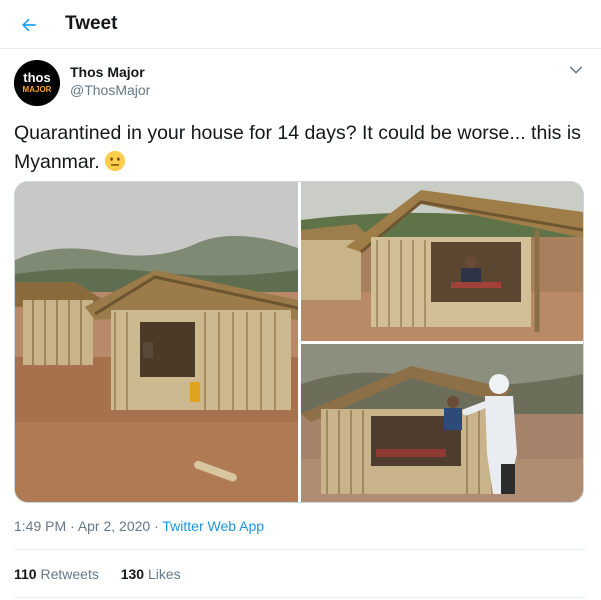 The height and width of the screenshot is (600, 601). Describe the element at coordinates (132, 574) in the screenshot. I see `likes-count: 130` at that location.